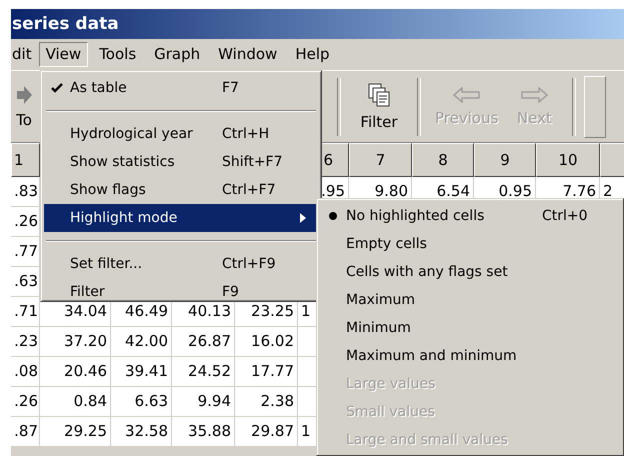  Describe the element at coordinates (203, 402) in the screenshot. I see `table-cell: 9.94` at that location.